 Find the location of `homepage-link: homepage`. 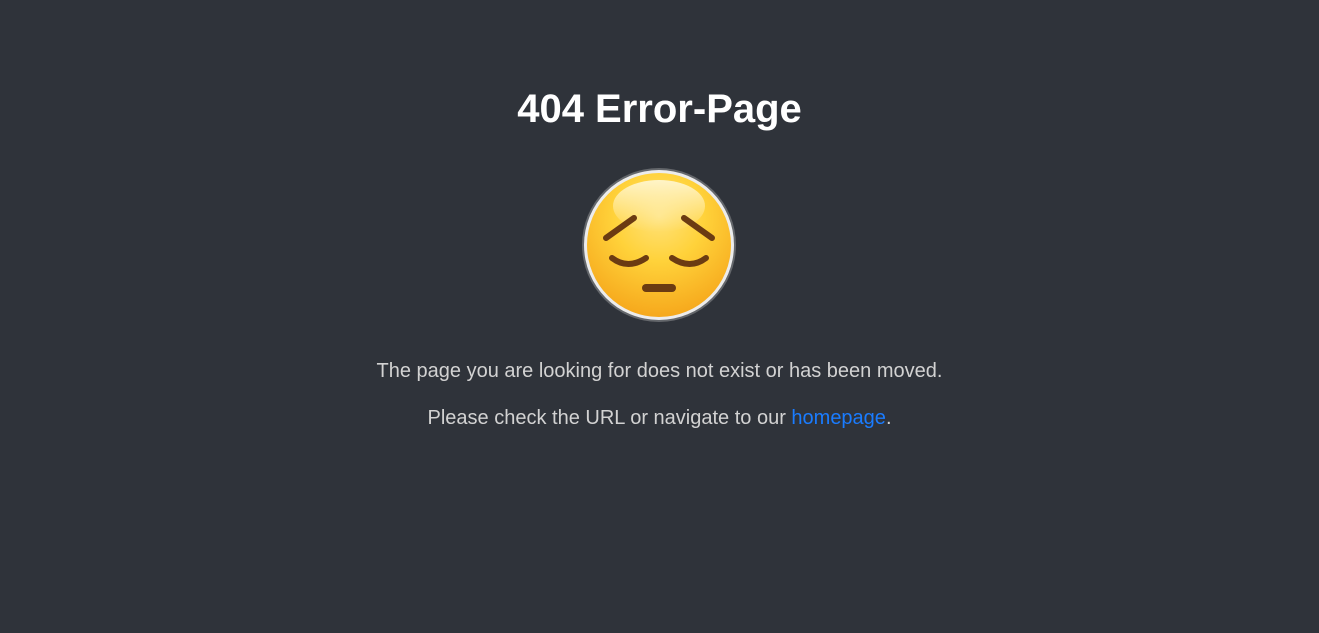

homepage-link: homepage is located at coordinates (838, 418).